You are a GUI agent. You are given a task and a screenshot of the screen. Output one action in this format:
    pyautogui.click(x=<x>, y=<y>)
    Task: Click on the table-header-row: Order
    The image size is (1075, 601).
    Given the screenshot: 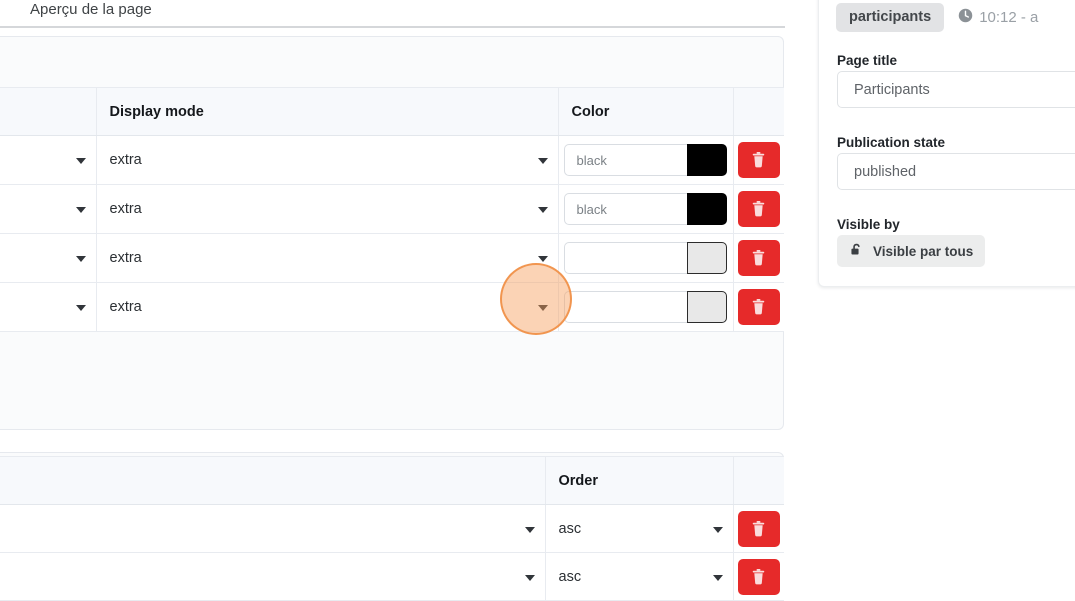 What is the action you would take?
    pyautogui.click(x=392, y=480)
    